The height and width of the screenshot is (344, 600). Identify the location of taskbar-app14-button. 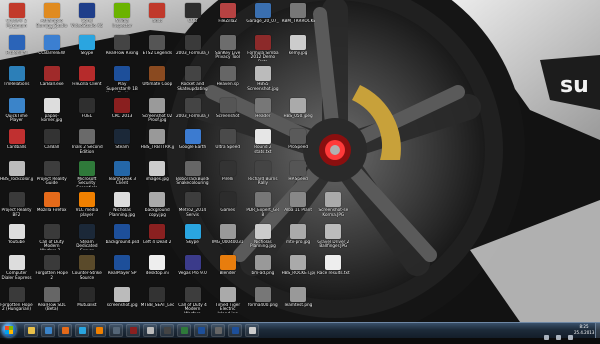
(252, 330).